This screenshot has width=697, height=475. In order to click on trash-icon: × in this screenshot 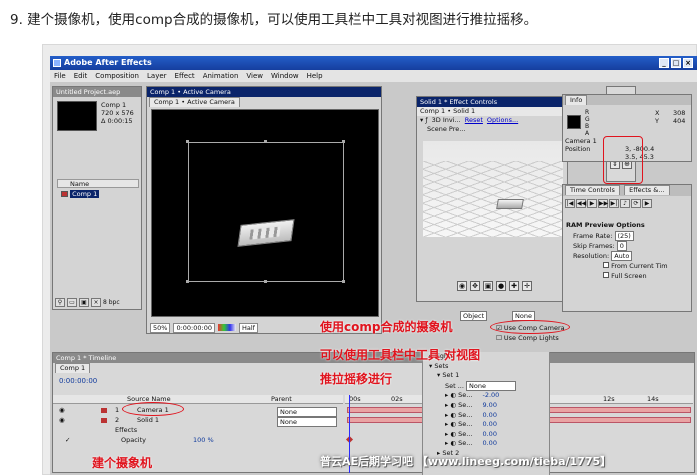, I will do `click(96, 302)`.